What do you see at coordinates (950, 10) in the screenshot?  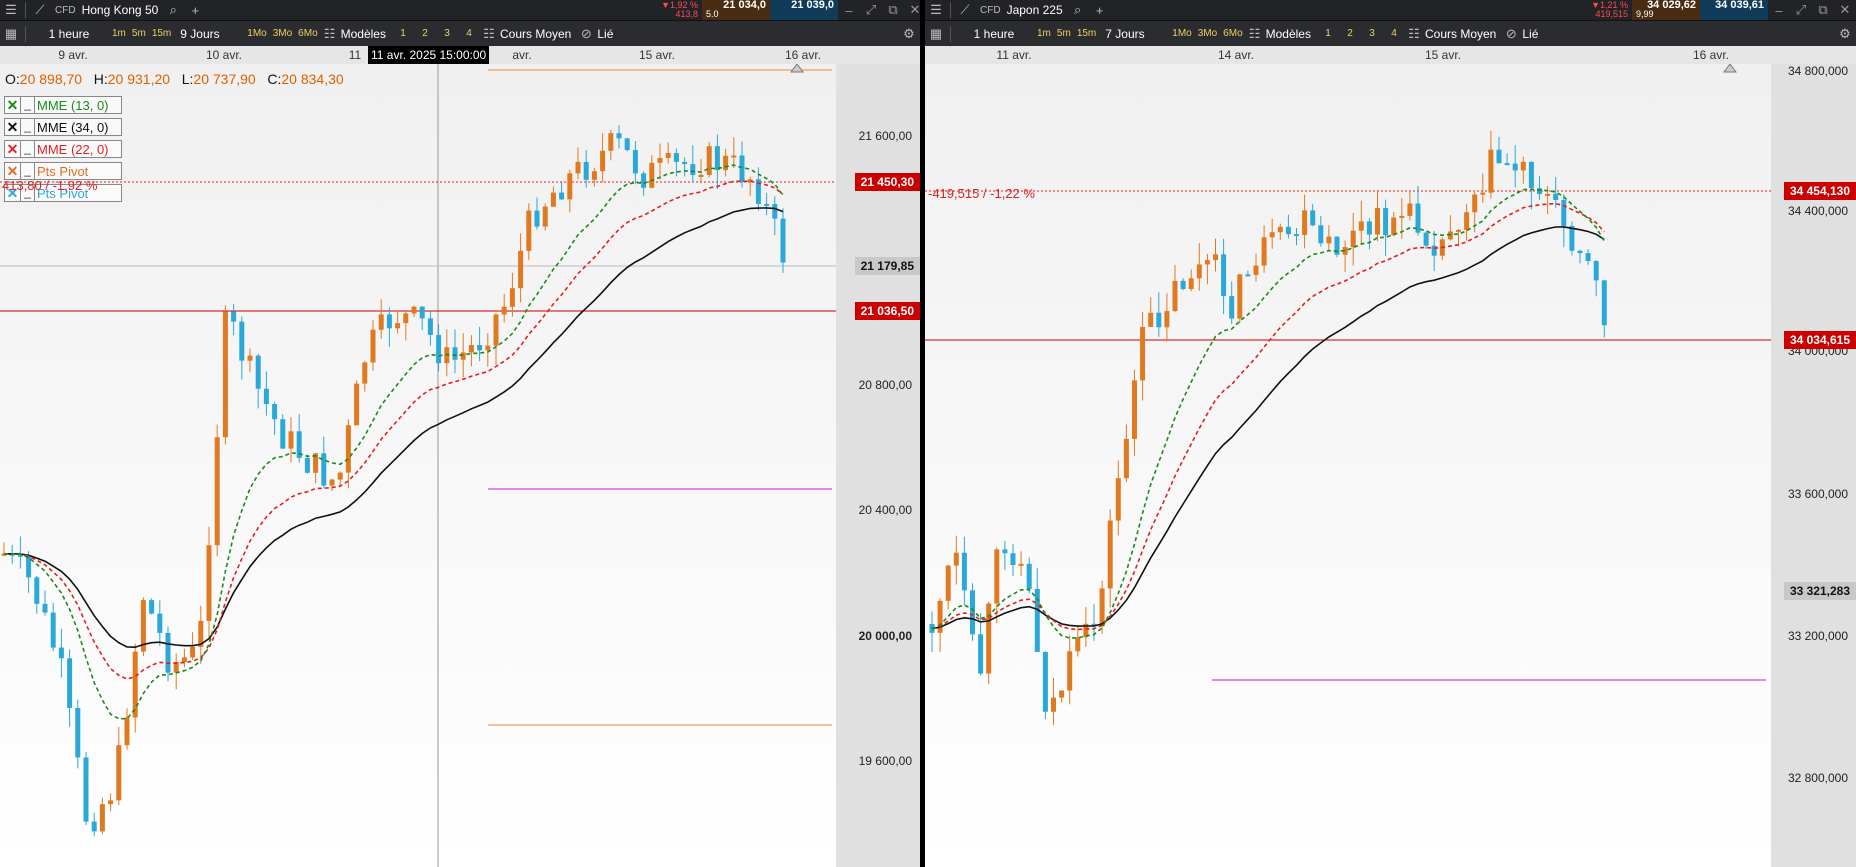 I see `separator` at bounding box center [950, 10].